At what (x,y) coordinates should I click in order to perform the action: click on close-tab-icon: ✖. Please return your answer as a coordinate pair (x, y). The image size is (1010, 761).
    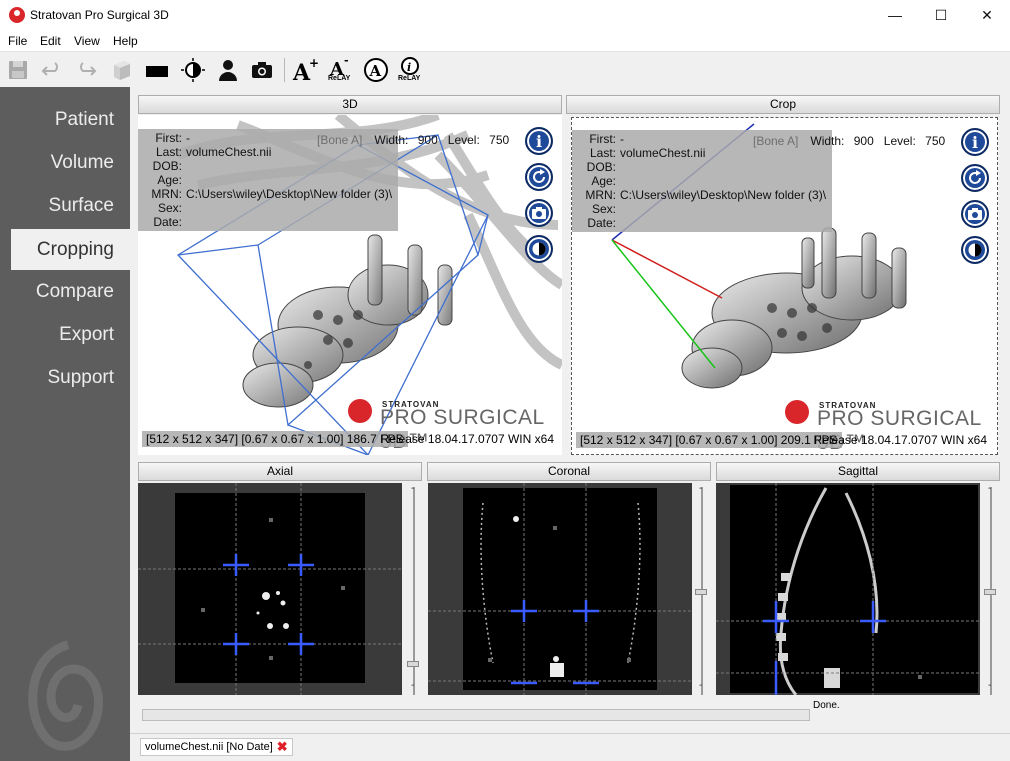
    Looking at the image, I should click on (282, 746).